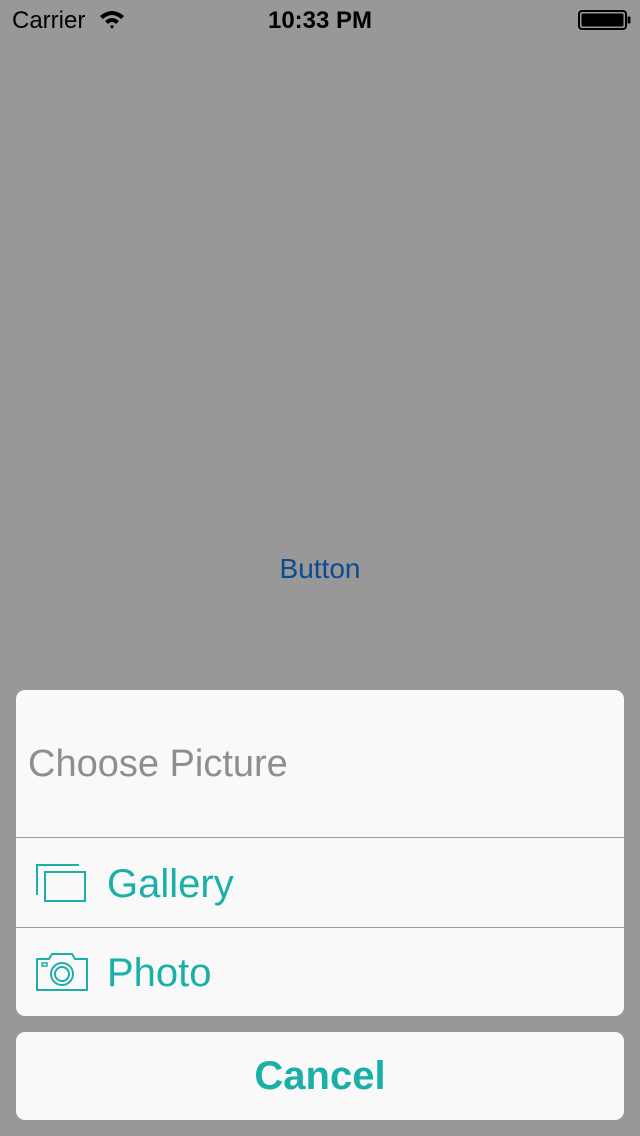 Image resolution: width=640 pixels, height=1136 pixels. What do you see at coordinates (320, 569) in the screenshot?
I see `main-button: Button` at bounding box center [320, 569].